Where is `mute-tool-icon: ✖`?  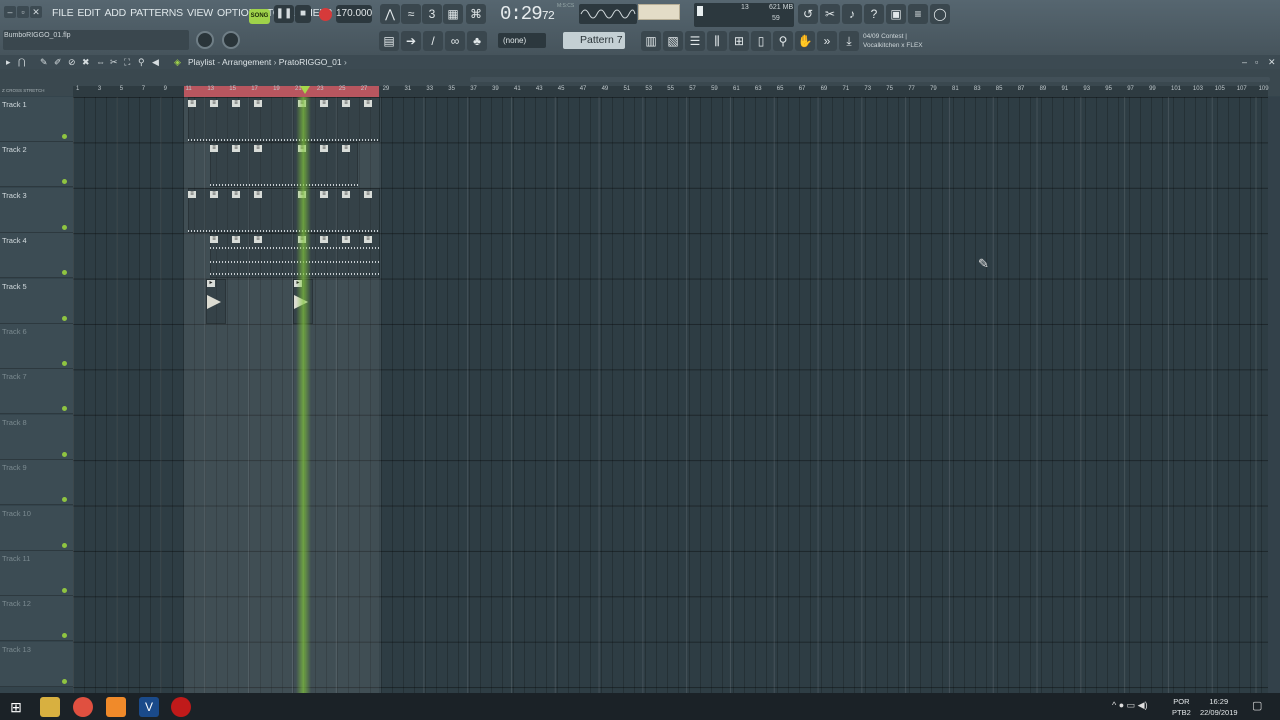
mute-tool-icon: ✖ is located at coordinates (86, 62).